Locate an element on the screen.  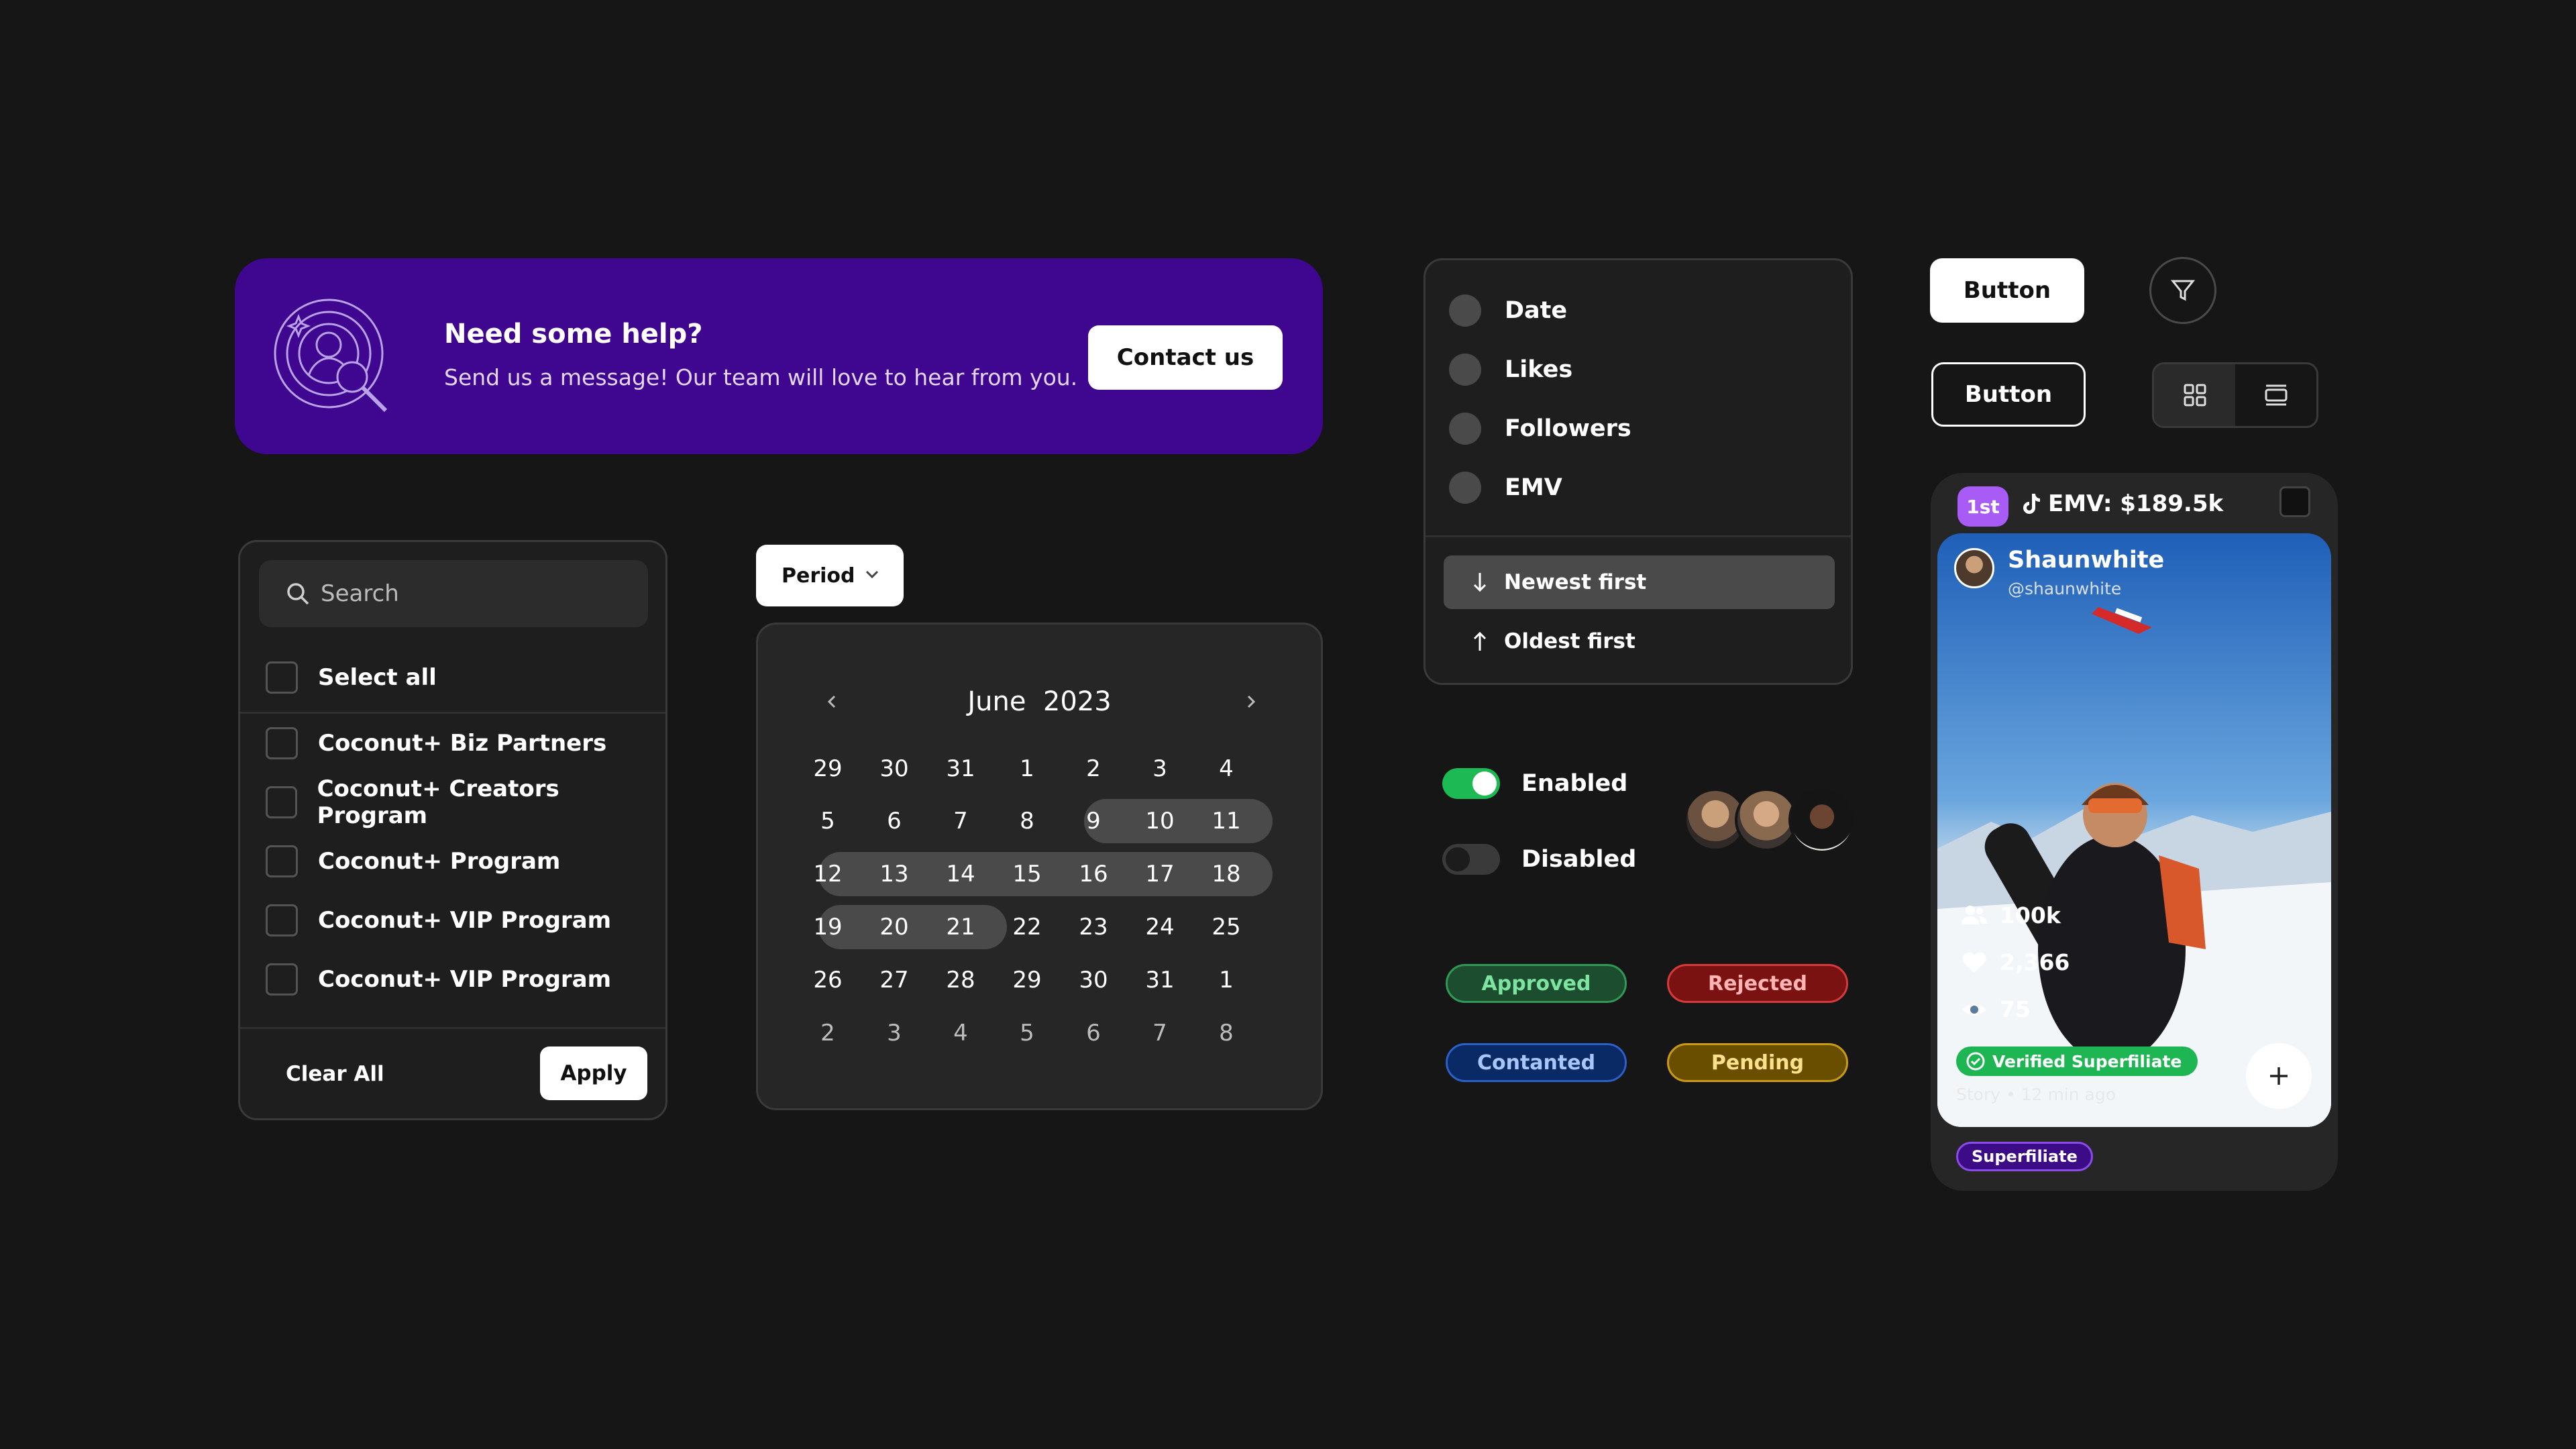
clear-all-button: Clear All is located at coordinates (335, 1074).